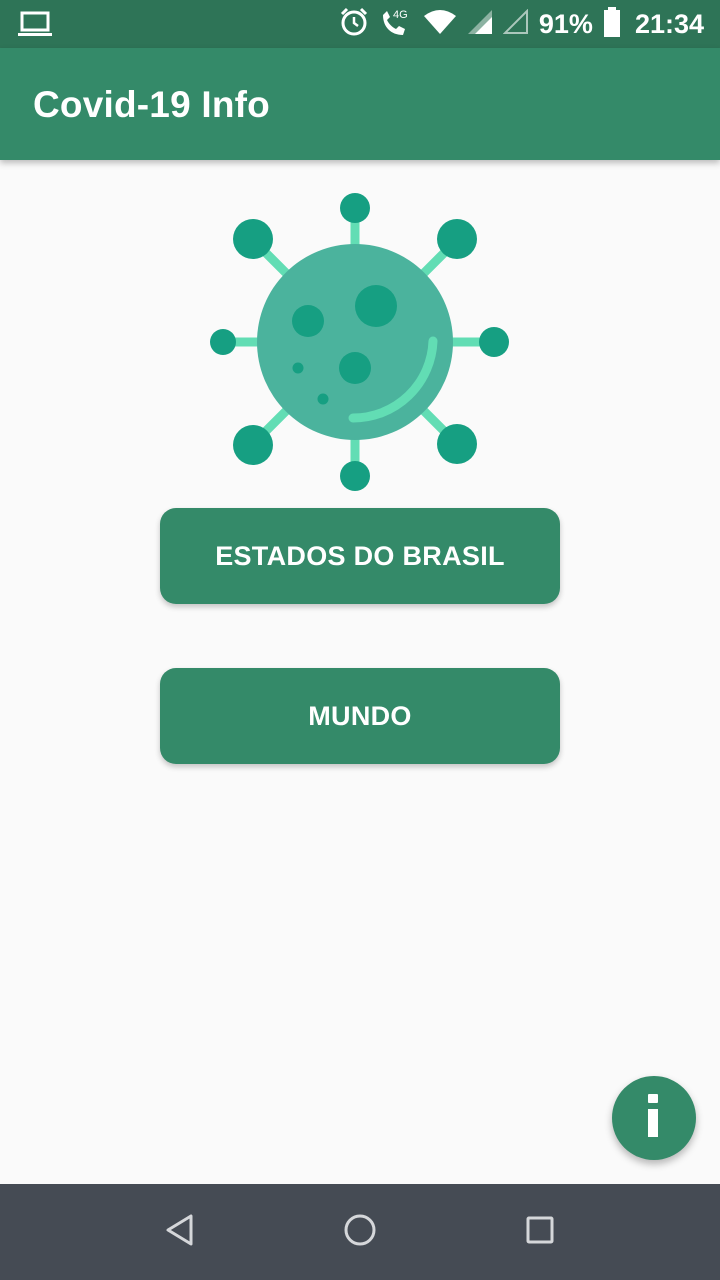  I want to click on wifi-icon, so click(440, 24).